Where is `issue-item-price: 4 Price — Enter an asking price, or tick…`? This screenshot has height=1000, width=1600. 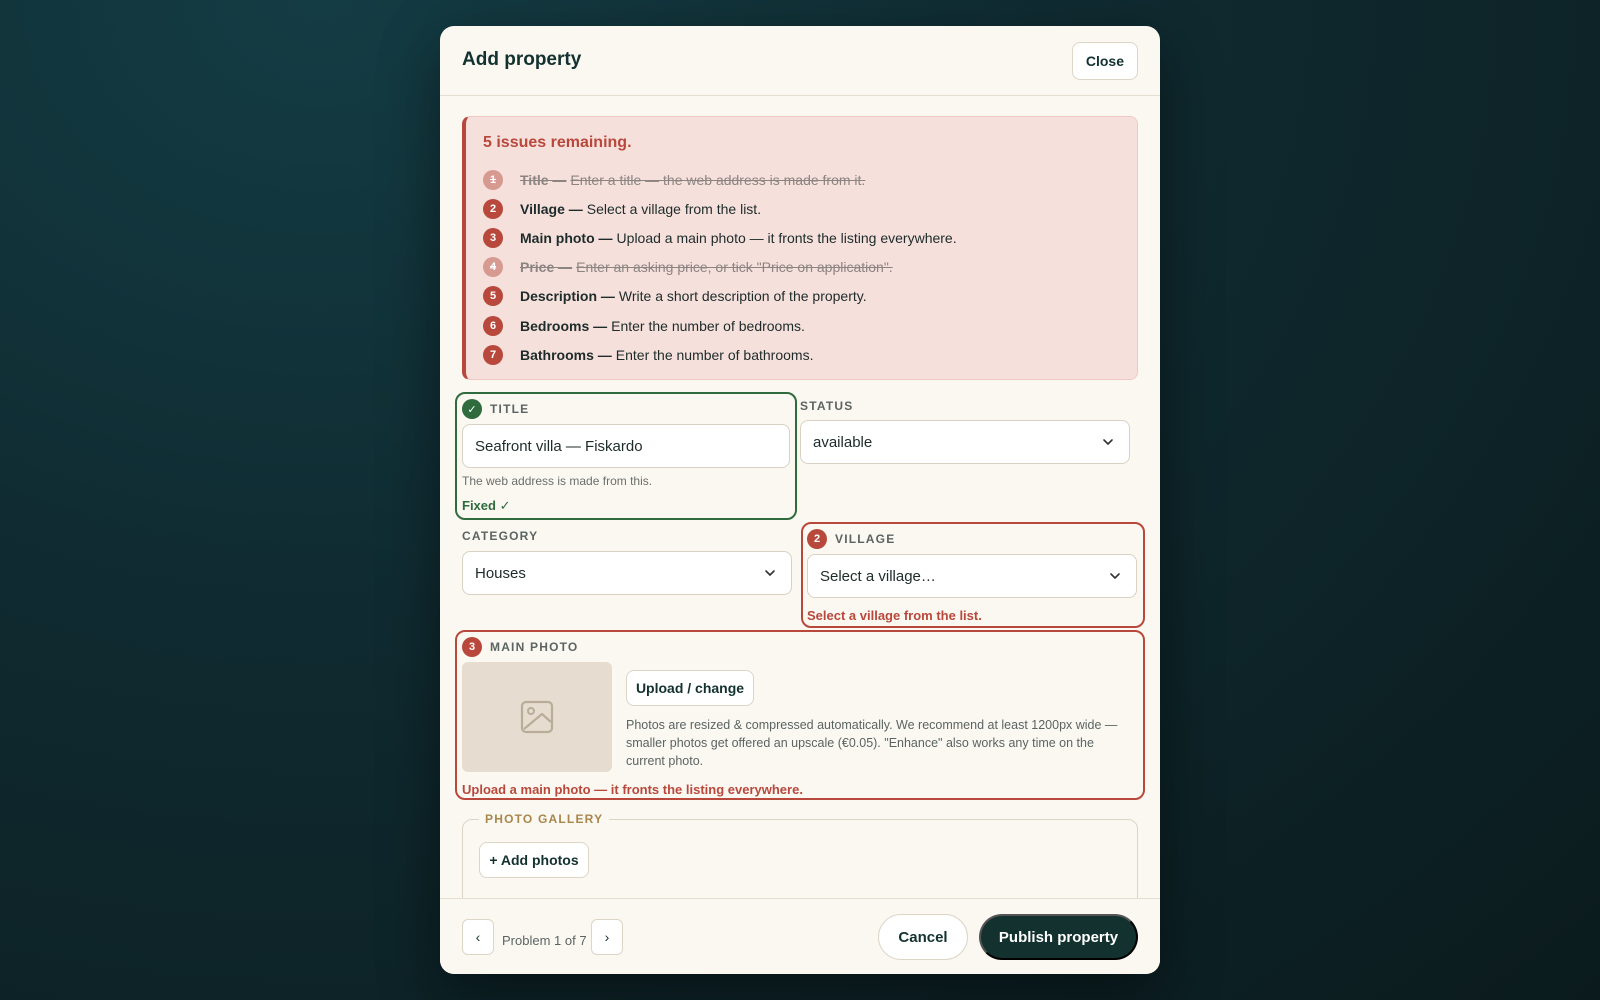
issue-item-price: 4 Price — Enter an asking price, or tick… is located at coordinates (720, 267).